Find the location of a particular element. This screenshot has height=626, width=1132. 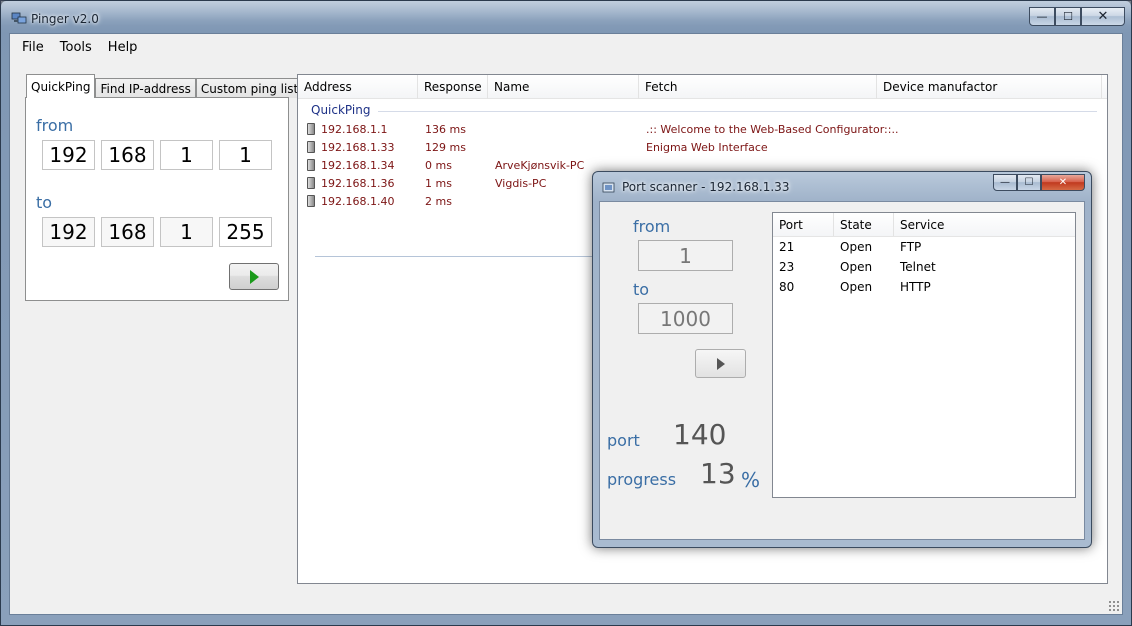

response-cell: 2 ms is located at coordinates (438, 201).